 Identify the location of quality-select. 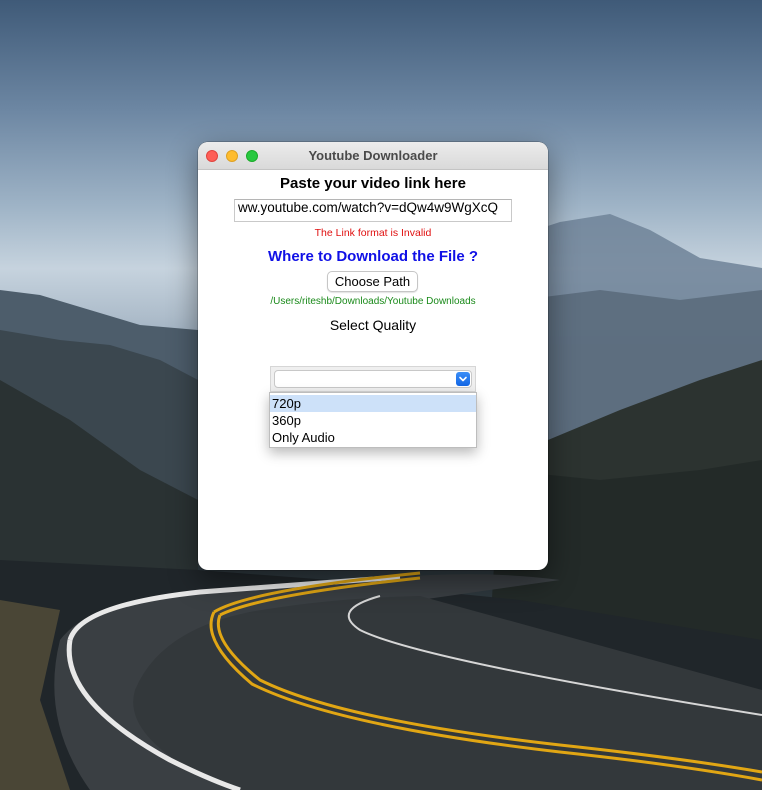
(373, 379).